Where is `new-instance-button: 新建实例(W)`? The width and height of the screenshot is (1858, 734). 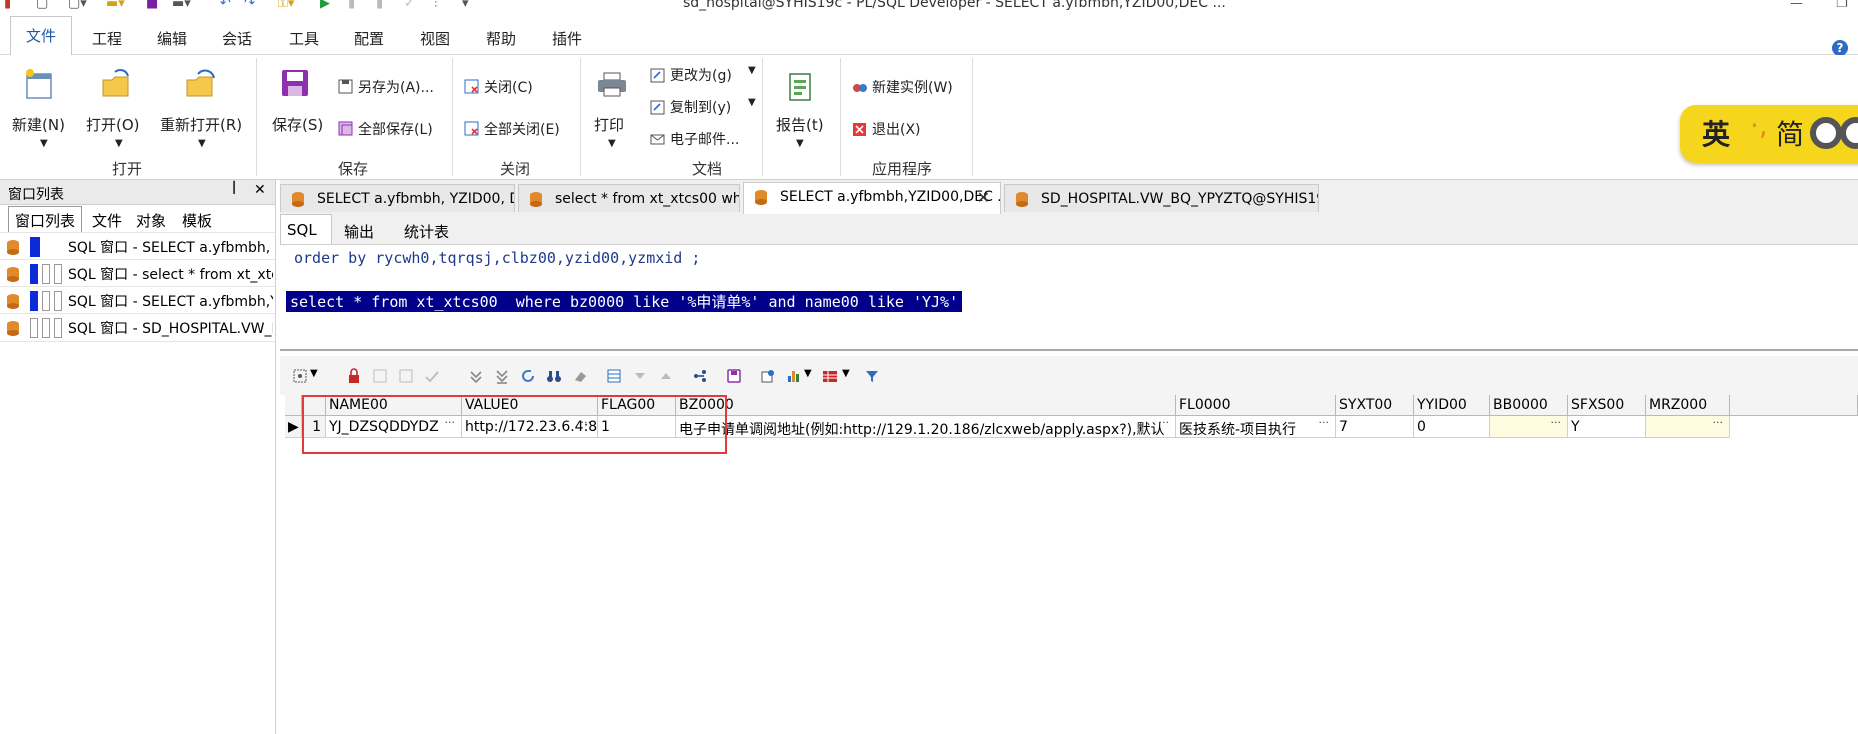
new-instance-button: 新建实例(W) is located at coordinates (912, 87).